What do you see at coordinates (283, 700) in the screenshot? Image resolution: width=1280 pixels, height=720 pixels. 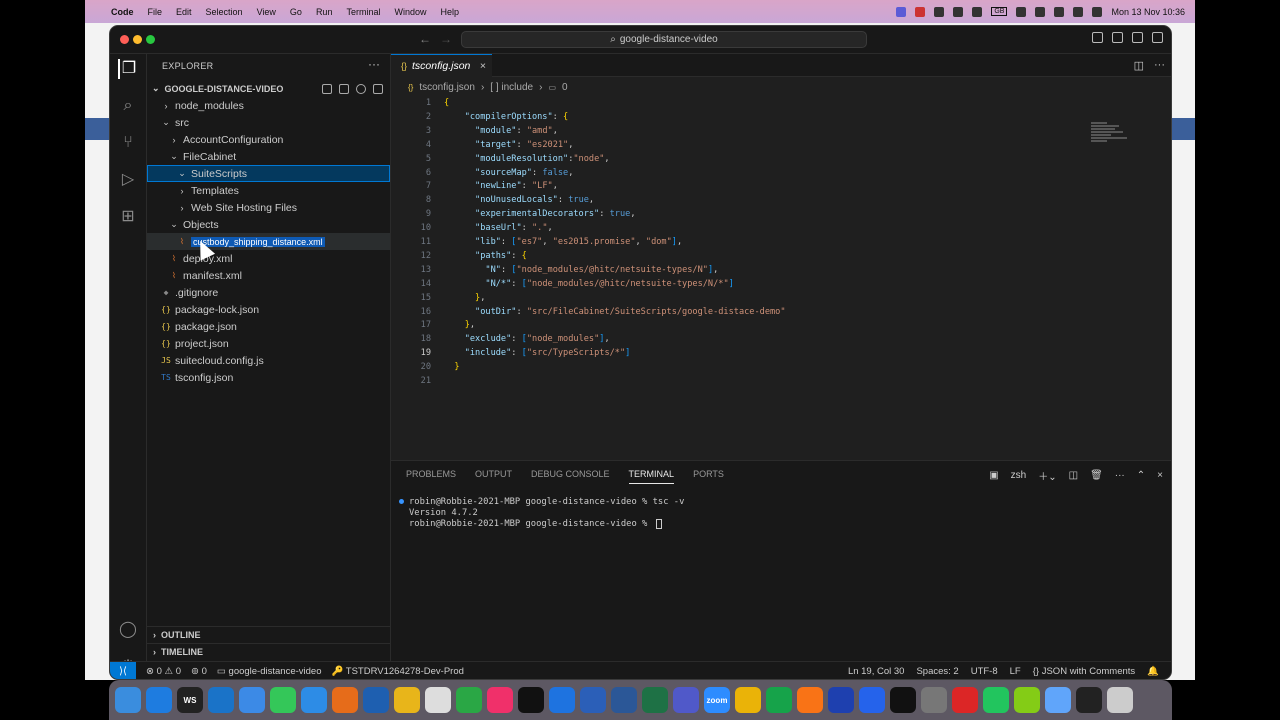 I see `messages-icon` at bounding box center [283, 700].